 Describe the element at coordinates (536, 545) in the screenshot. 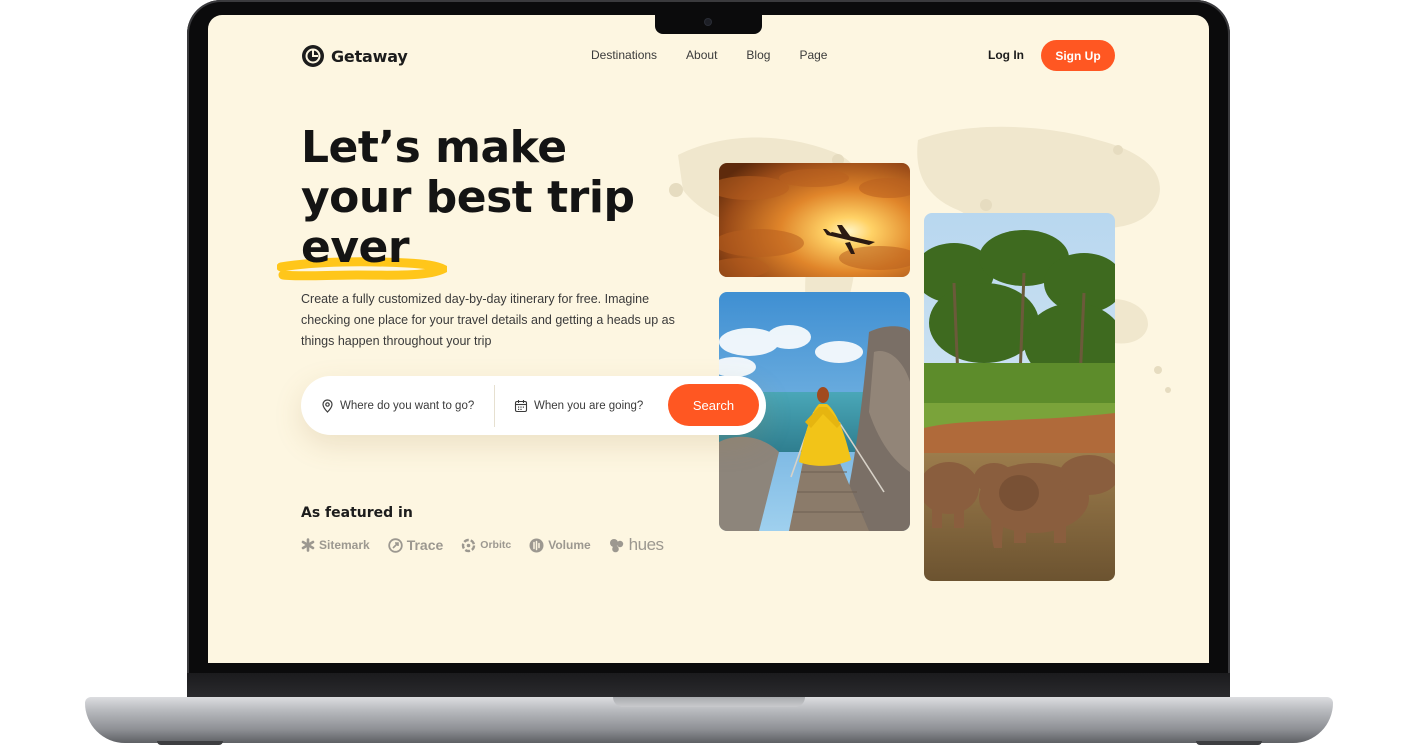

I see `volume-logo-icon` at that location.